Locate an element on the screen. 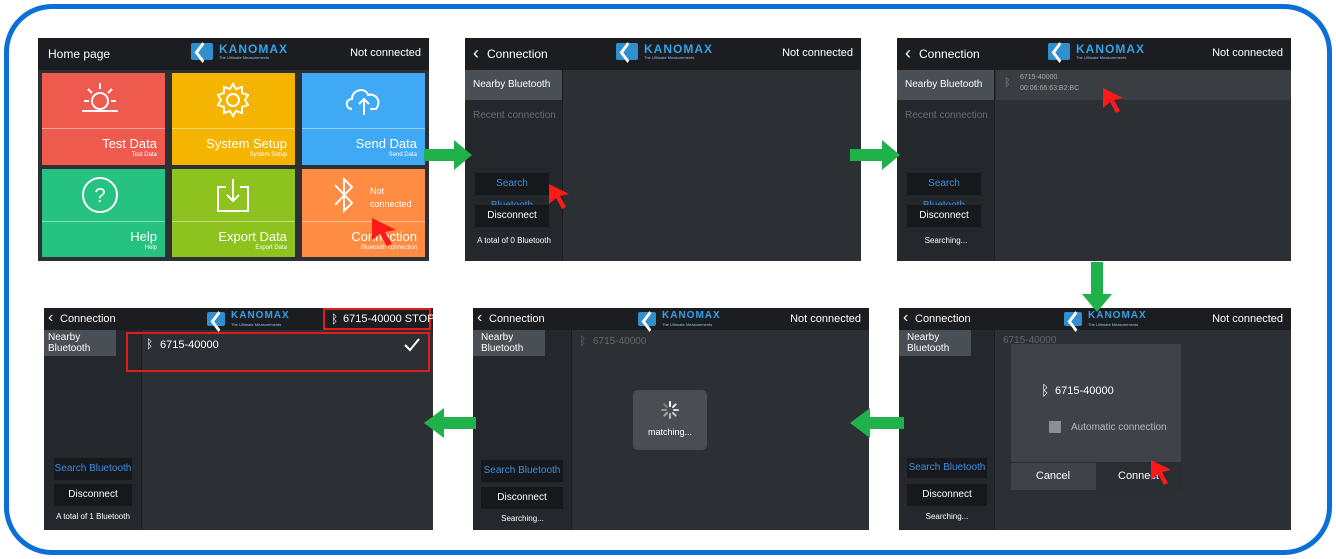 This screenshot has width=1336, height=559. connected-device-row: ᛒ 6715-40000 is located at coordinates (278, 352).